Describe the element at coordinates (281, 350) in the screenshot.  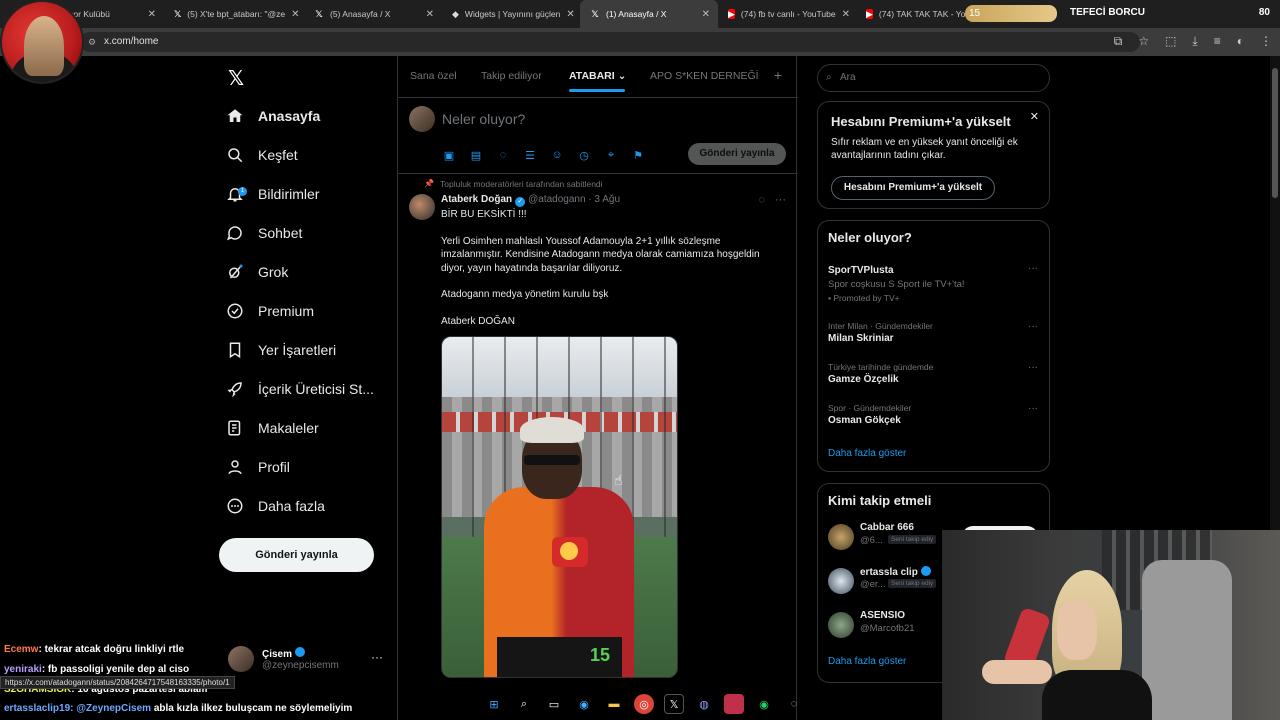
I see `sidebar-item-bookmarks: Yer İşaretleri` at that location.